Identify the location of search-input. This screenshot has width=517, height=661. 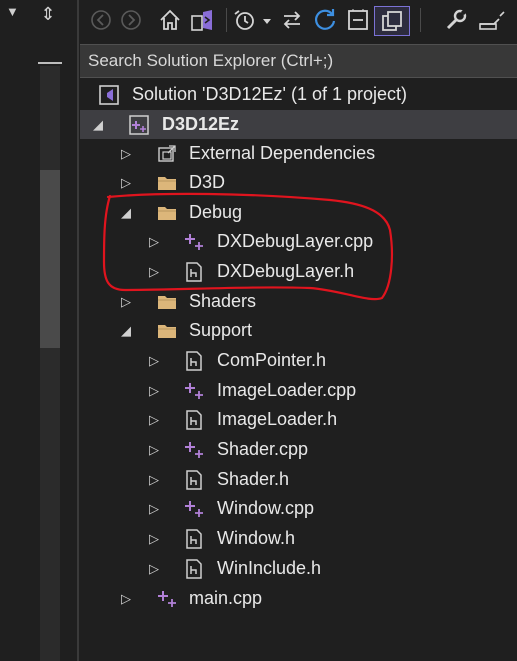
(298, 61).